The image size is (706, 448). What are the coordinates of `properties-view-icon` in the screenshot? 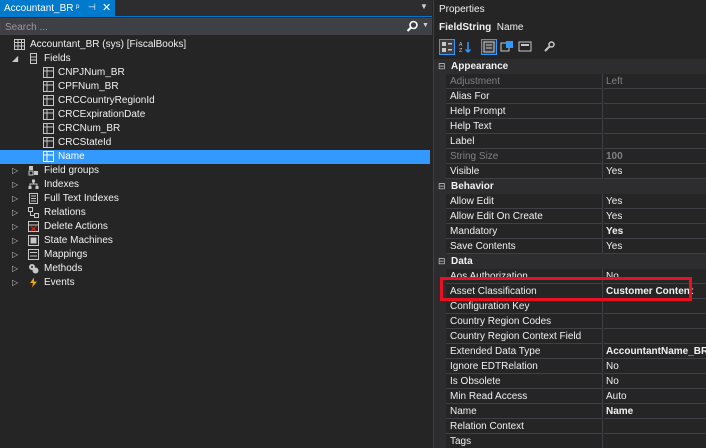 It's located at (489, 47).